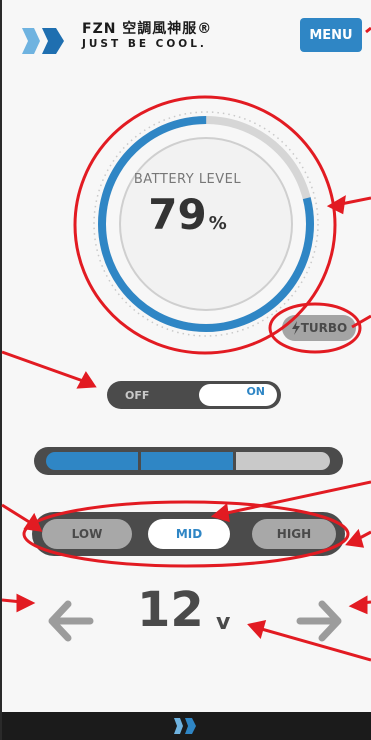  What do you see at coordinates (331, 35) in the screenshot?
I see `menu-button: MENU` at bounding box center [331, 35].